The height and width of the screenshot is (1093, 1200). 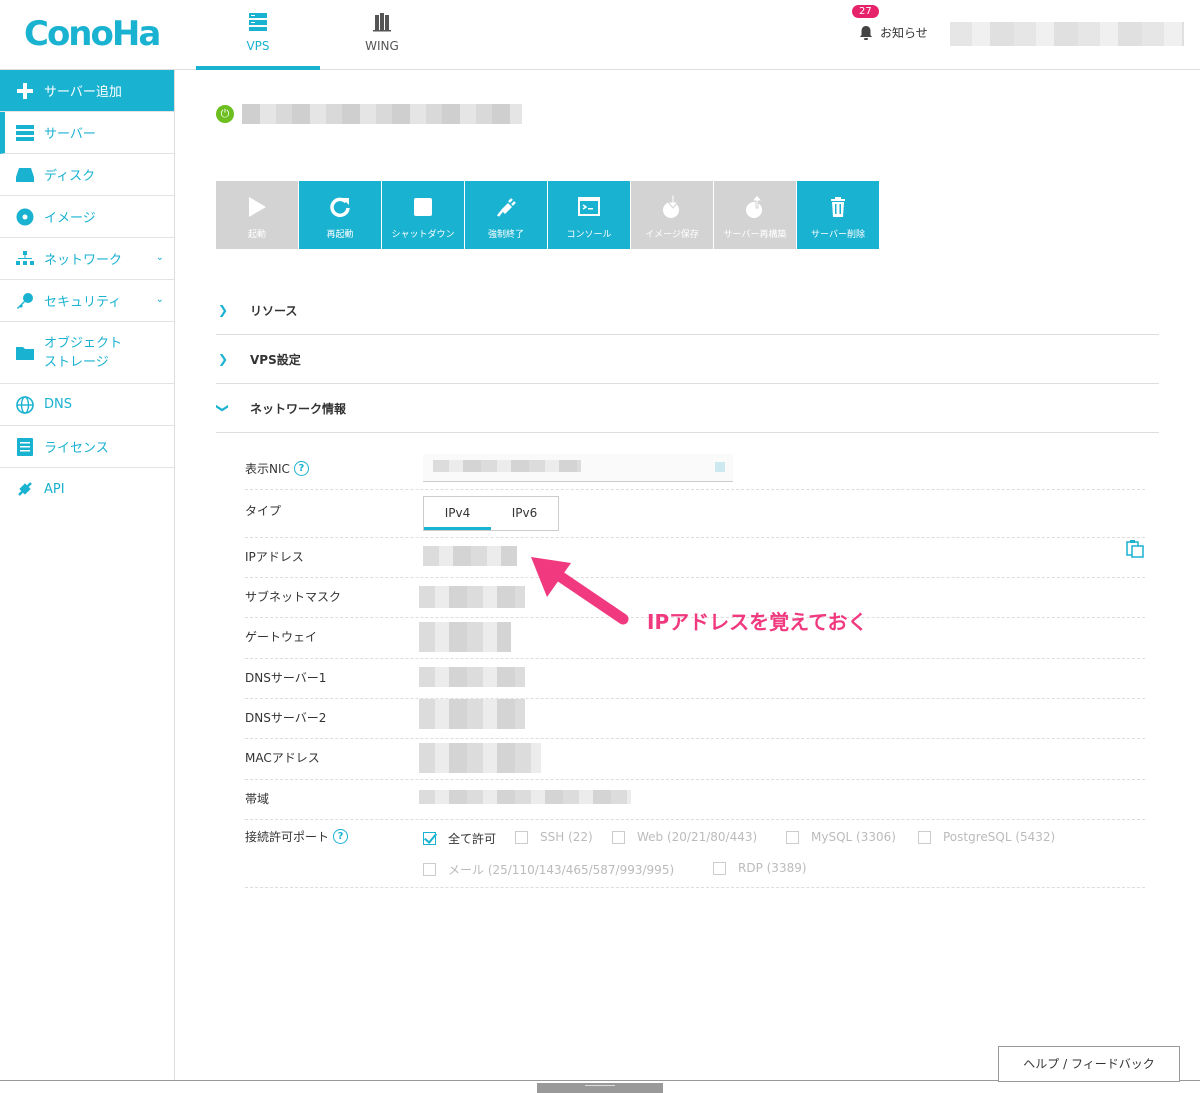 I want to click on port-checkbox-web: Web (20/21/80/443), so click(x=684, y=837).